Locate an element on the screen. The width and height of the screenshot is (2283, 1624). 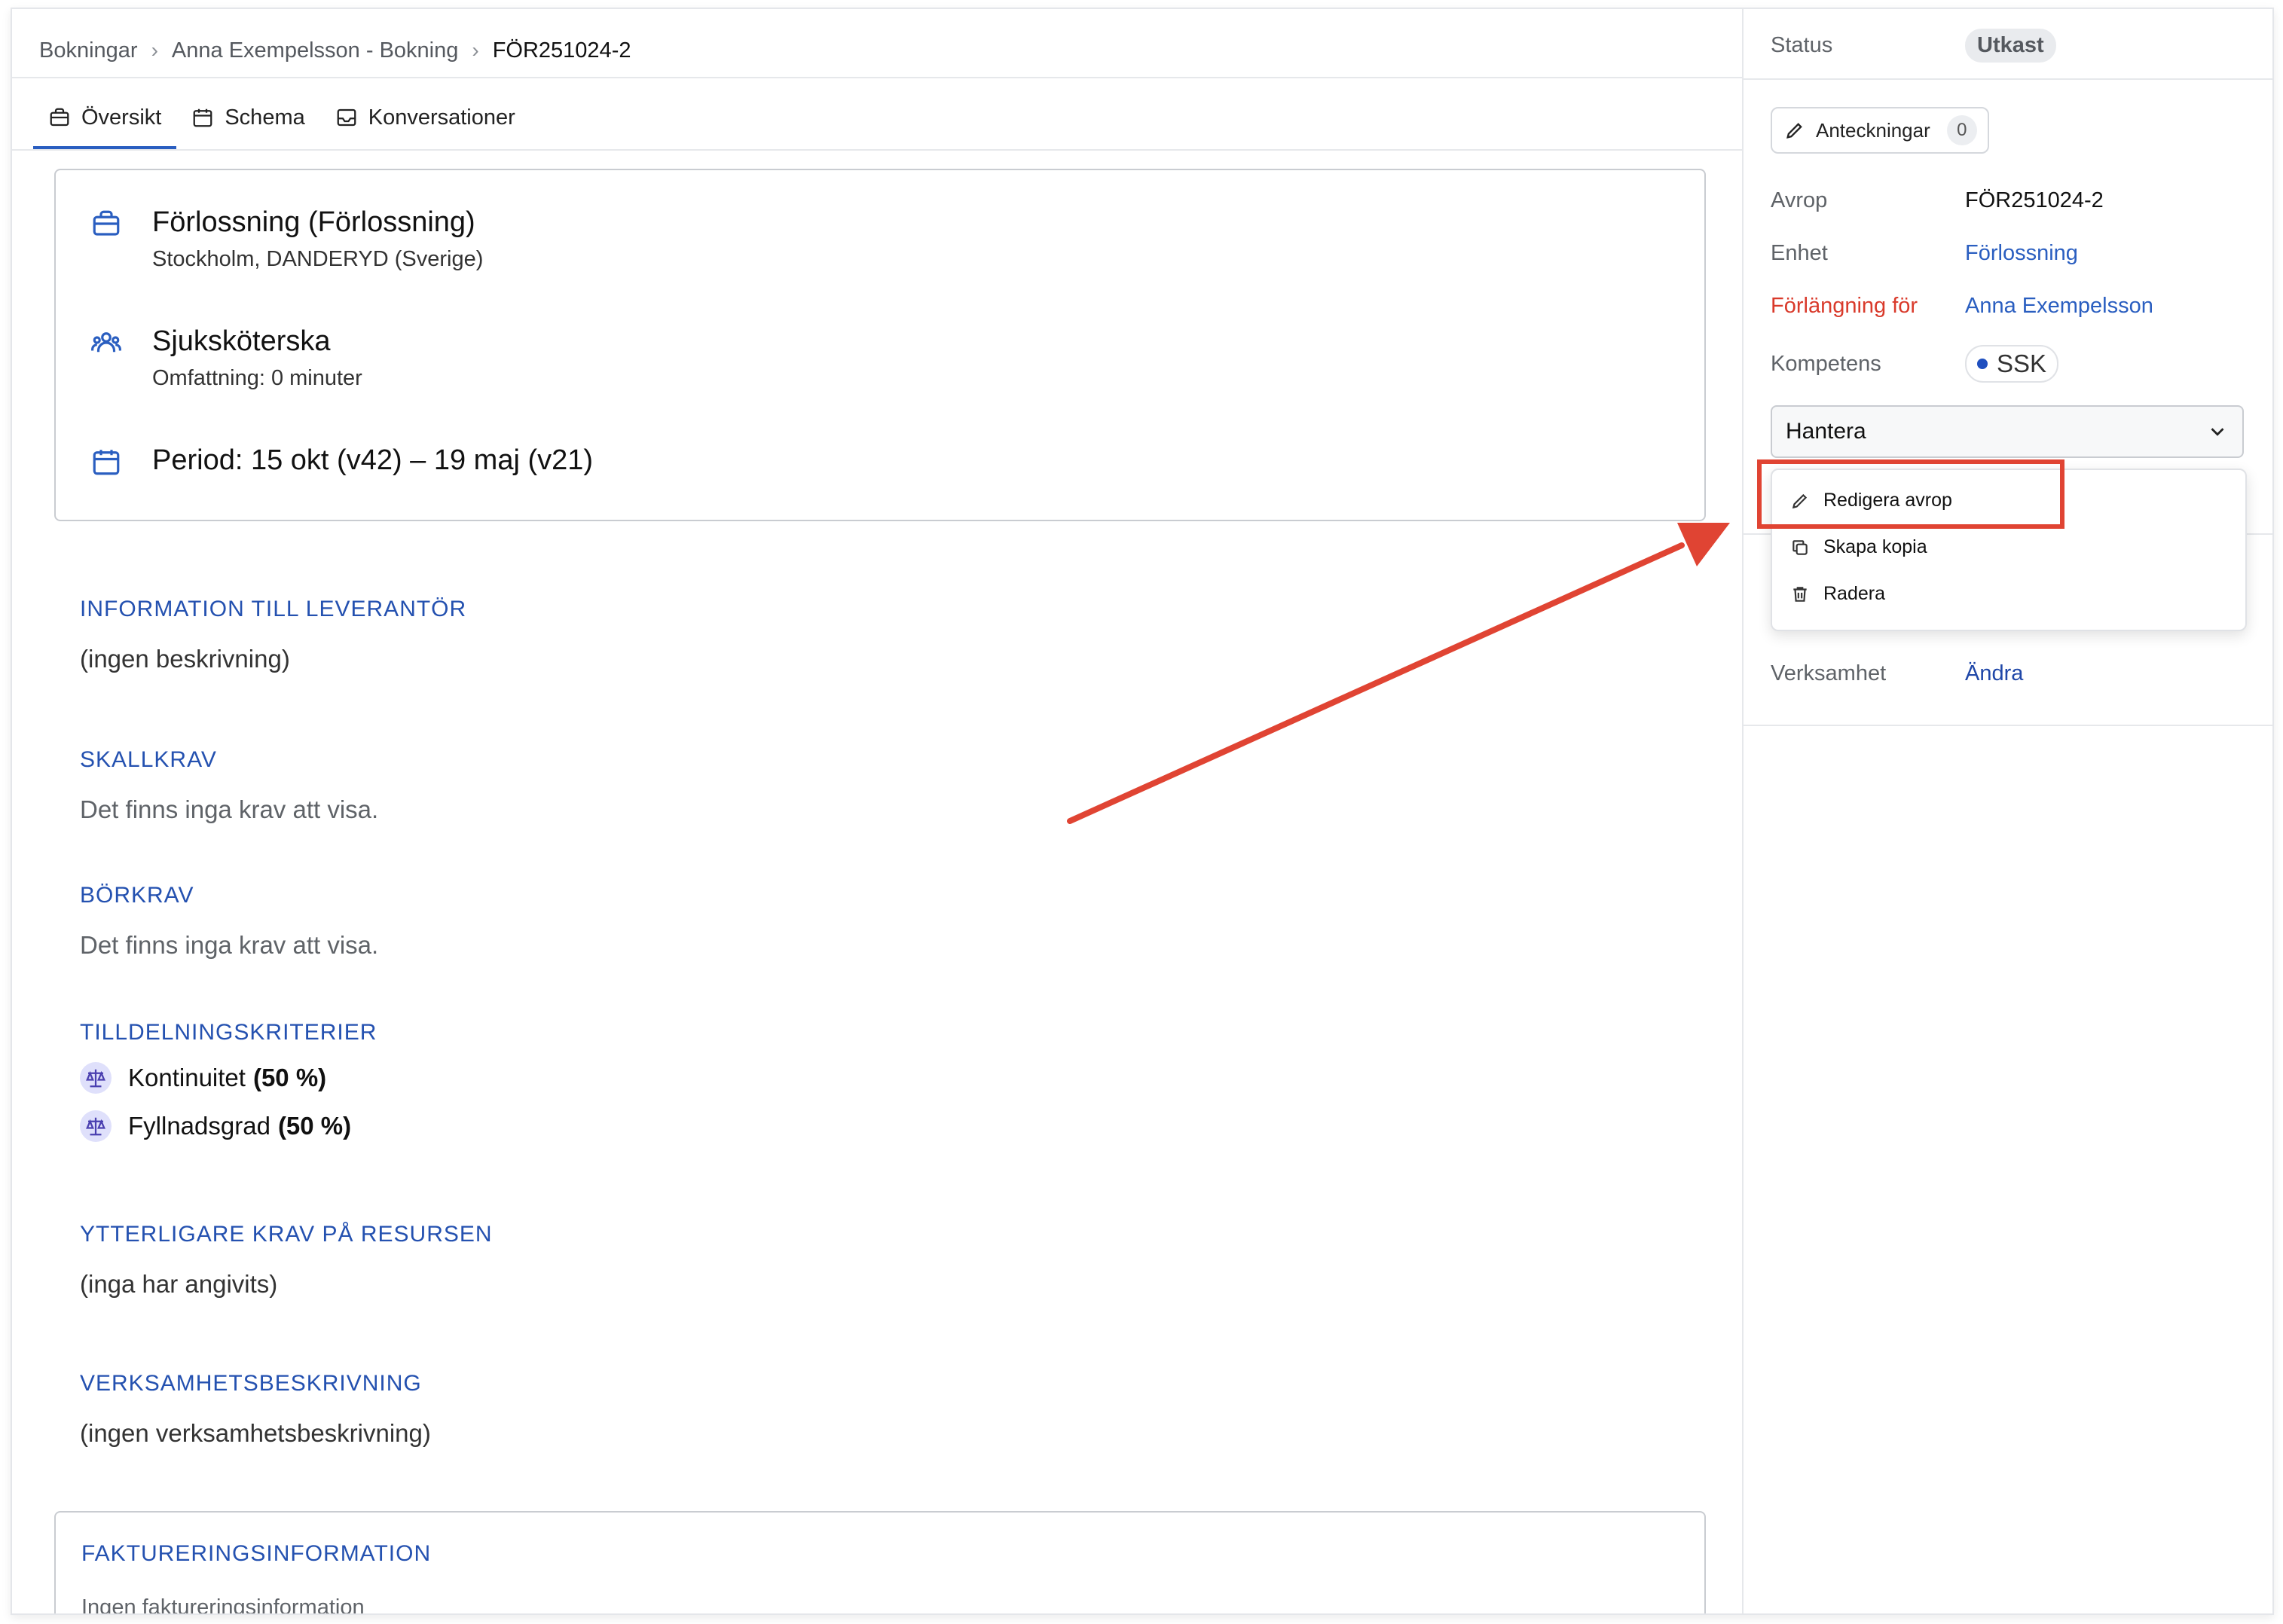
criterion-item: Fyllnadsgrad (50 %) is located at coordinates (228, 1126).